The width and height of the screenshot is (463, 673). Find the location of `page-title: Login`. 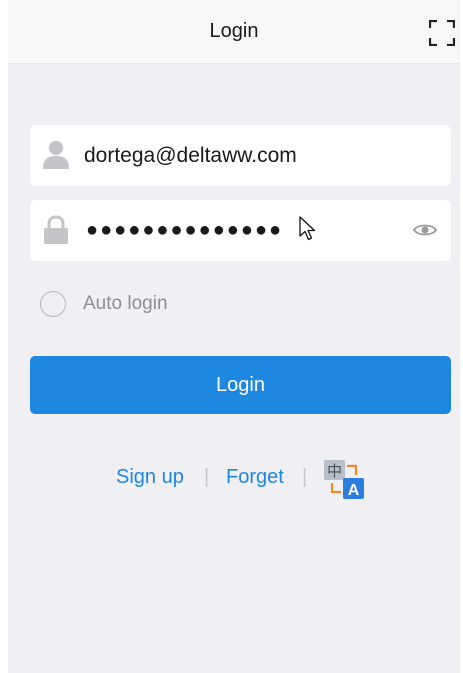

page-title: Login is located at coordinates (234, 31).